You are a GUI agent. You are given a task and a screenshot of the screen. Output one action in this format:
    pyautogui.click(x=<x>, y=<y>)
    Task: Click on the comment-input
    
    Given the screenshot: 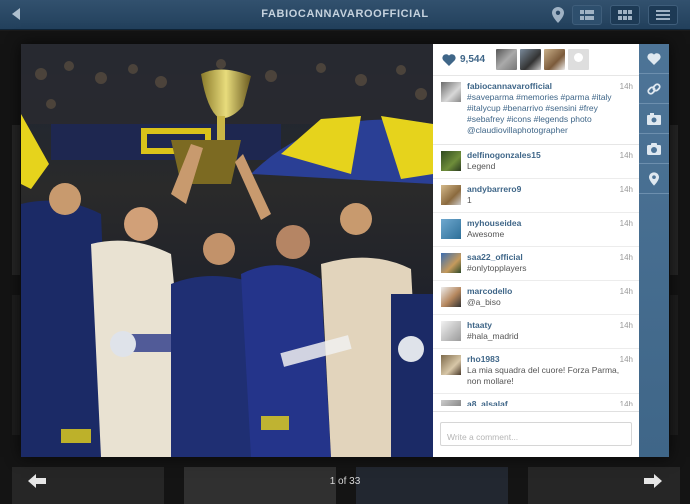 What is the action you would take?
    pyautogui.click(x=536, y=437)
    